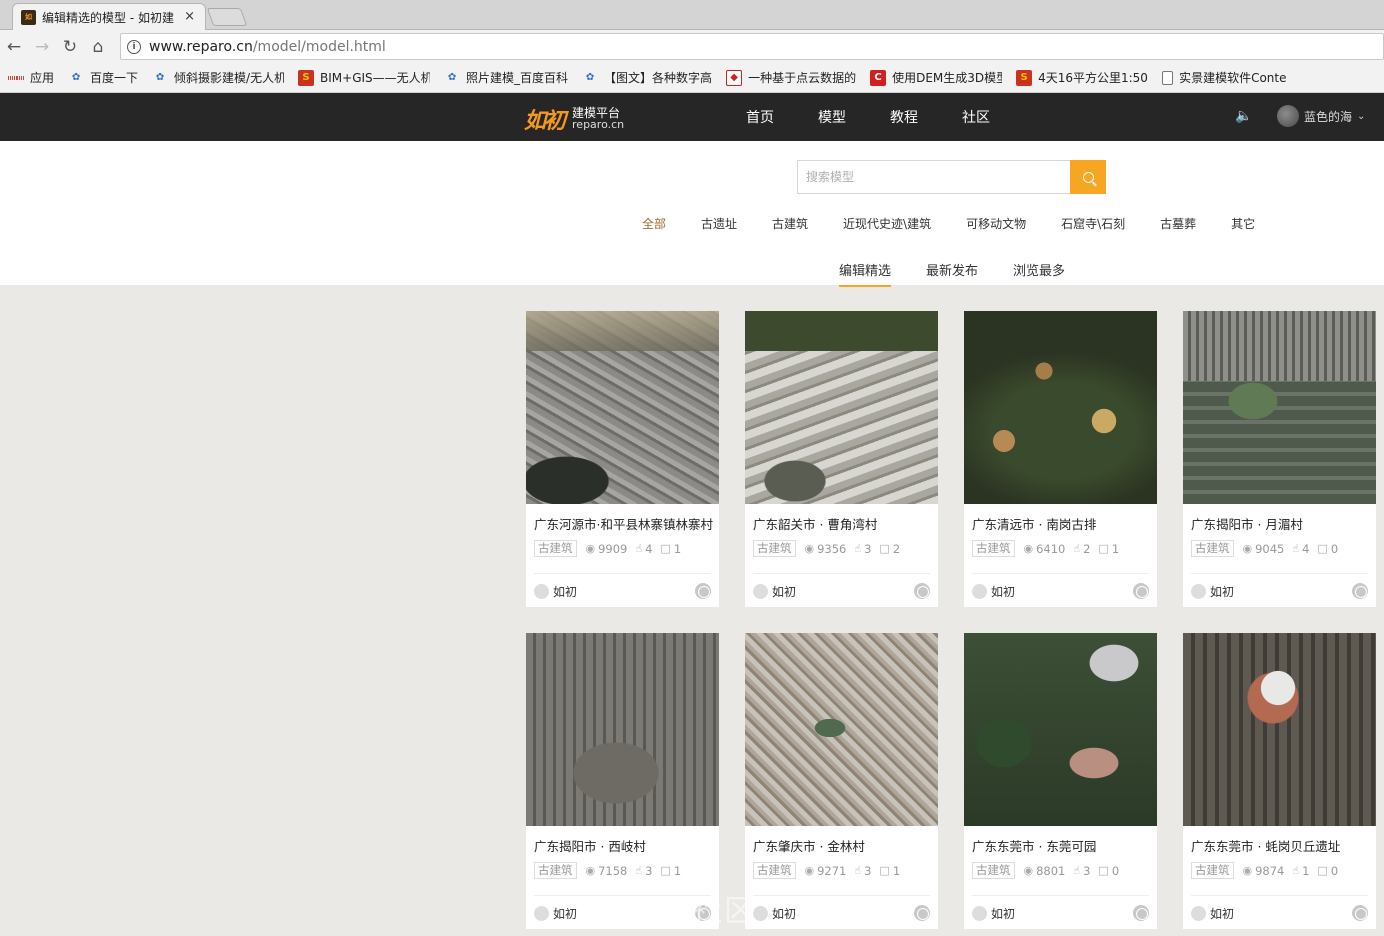 This screenshot has width=1384, height=936. I want to click on search-input, so click(933, 177).